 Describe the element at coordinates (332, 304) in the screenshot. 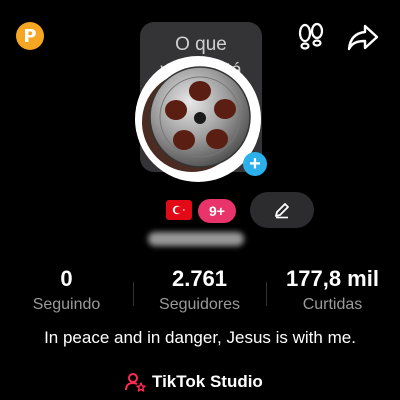

I see `stat-likes-label: Curtidas` at that location.